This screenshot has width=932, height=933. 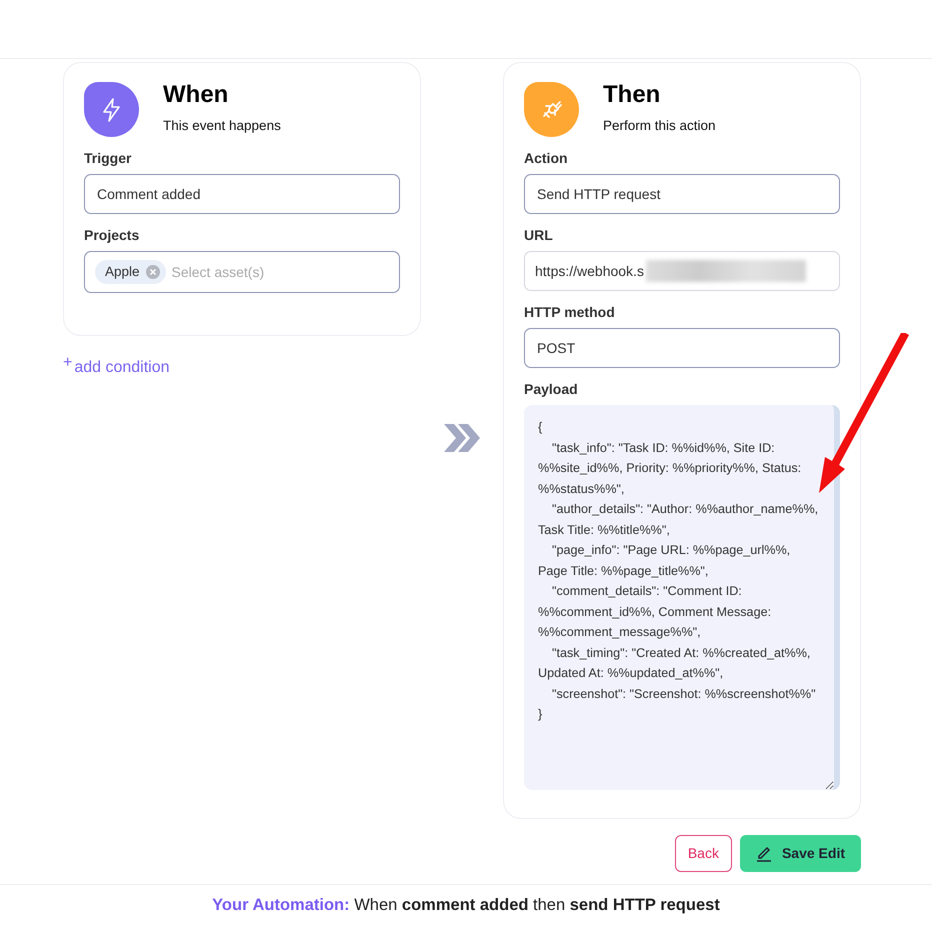 I want to click on summary-label: Your Automation:, so click(x=281, y=905).